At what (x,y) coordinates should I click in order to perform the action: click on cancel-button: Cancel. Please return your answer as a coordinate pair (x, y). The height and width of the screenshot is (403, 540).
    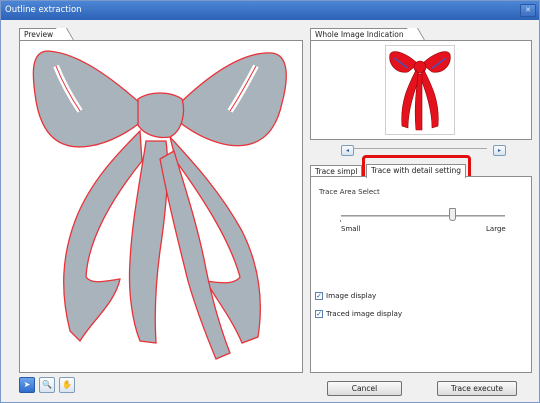
    Looking at the image, I should click on (364, 388).